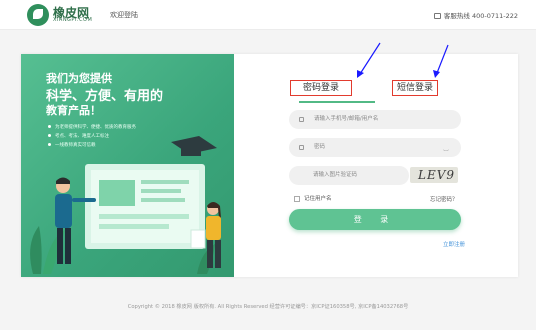  Describe the element at coordinates (444, 199) in the screenshot. I see `forgot-password-link: 忘记密码？` at that location.